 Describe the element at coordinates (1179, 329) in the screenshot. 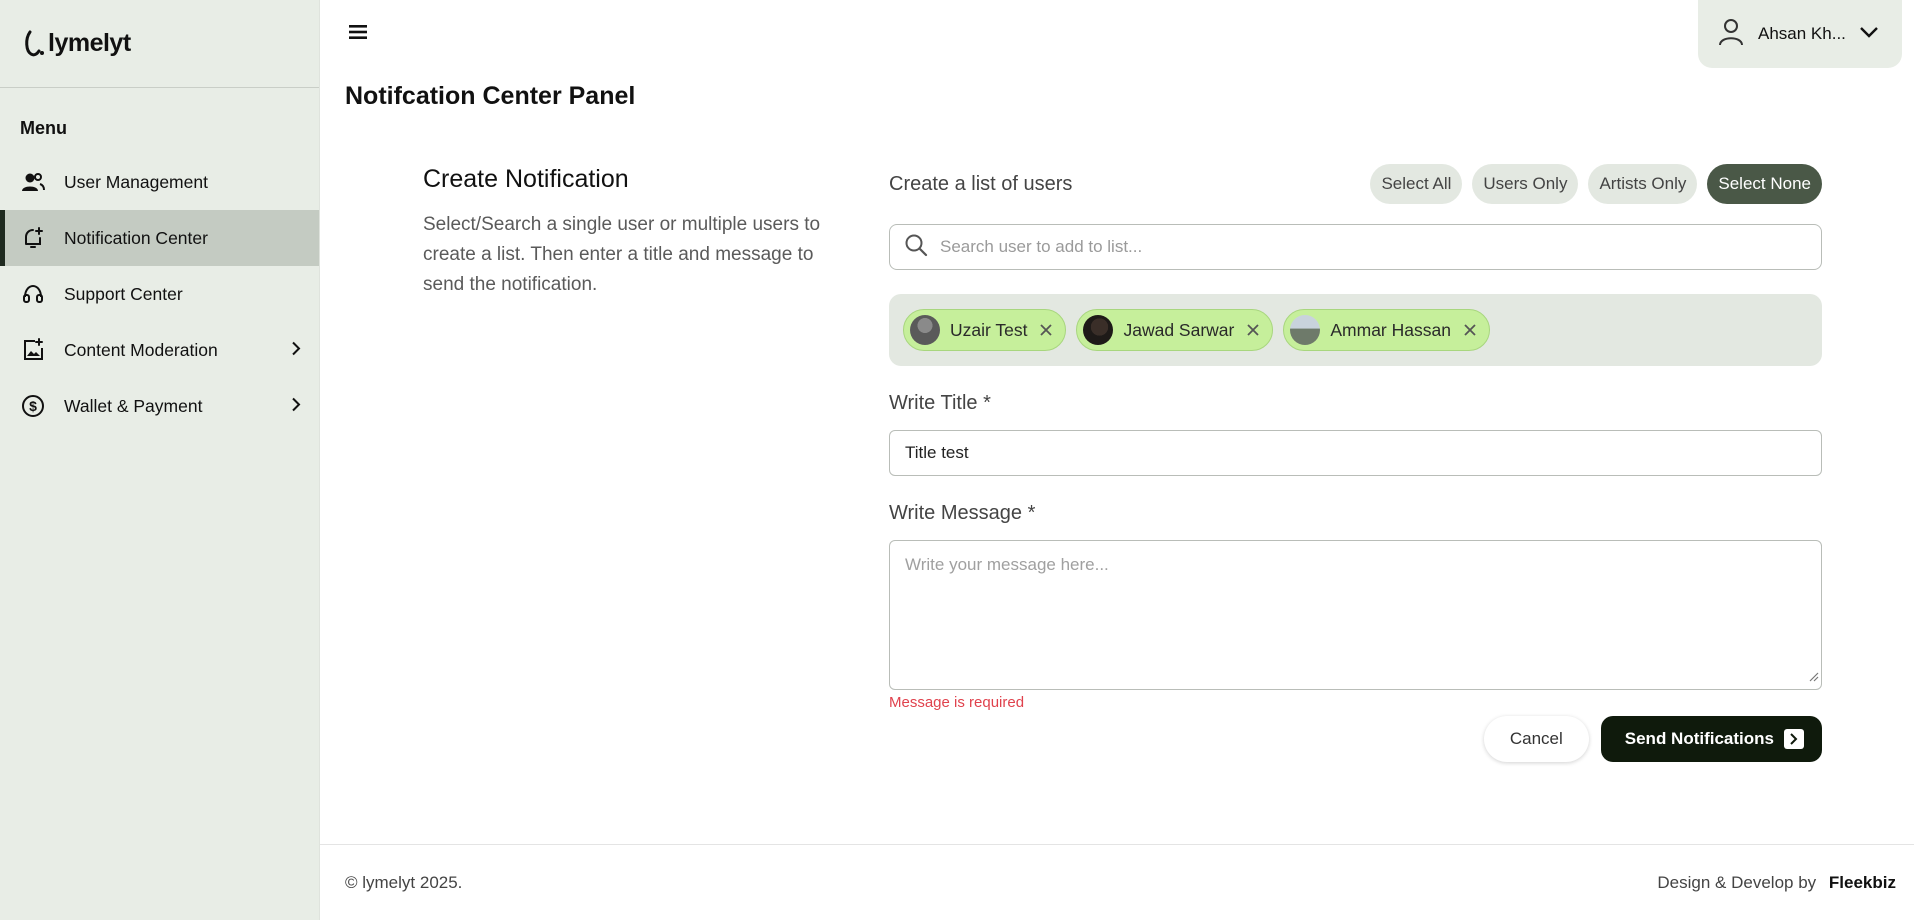

I see `user-chip-name: Jawad Sarwar` at that location.